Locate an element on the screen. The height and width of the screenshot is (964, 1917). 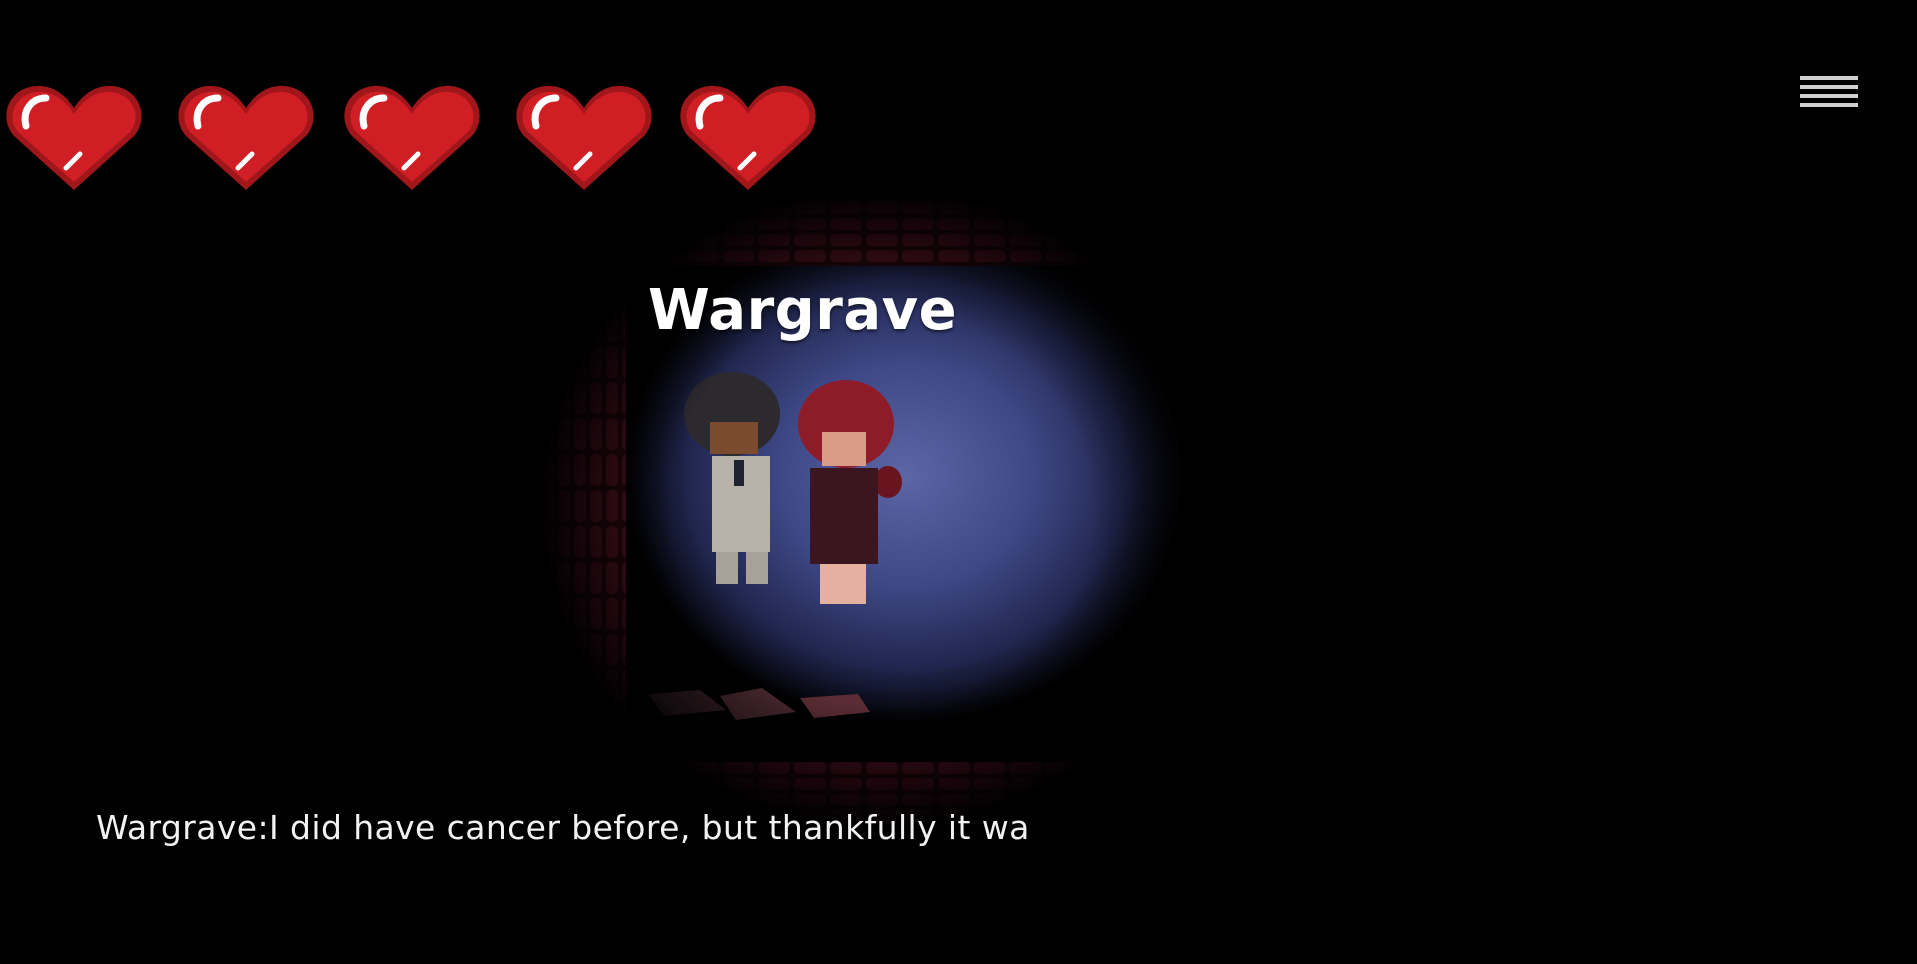
speaker-name: Wargrave is located at coordinates (803, 310).